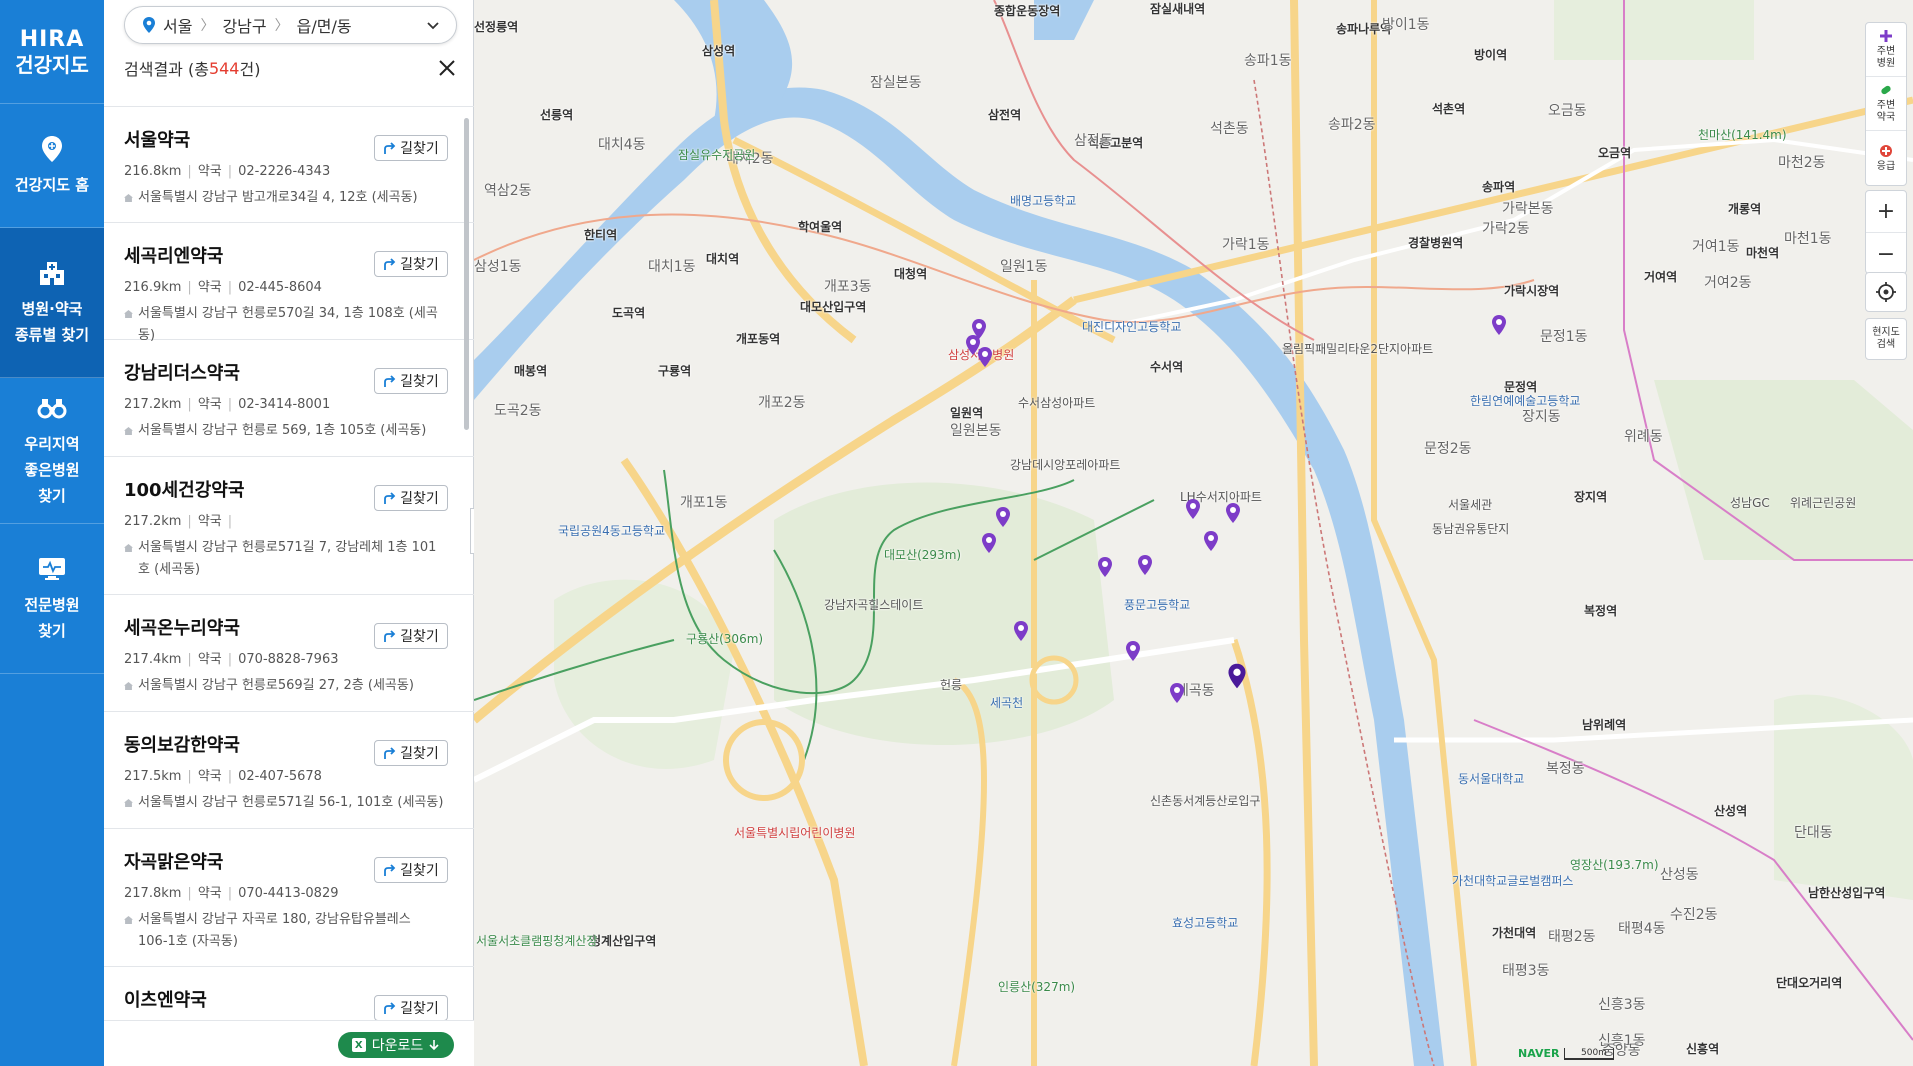  I want to click on nav-item-specialty-hospital: 전문병원 찾기, so click(52, 599).